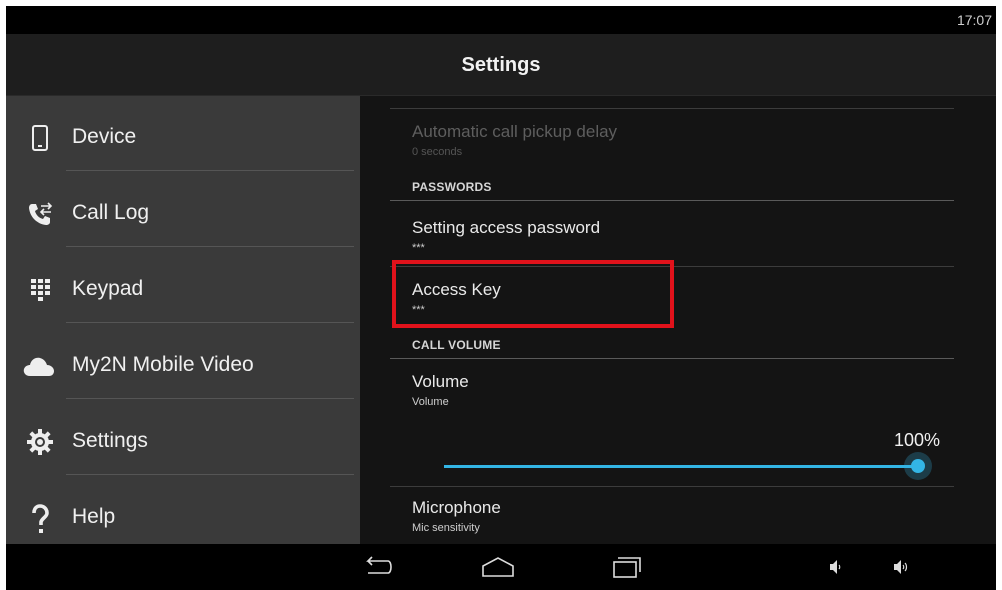 This screenshot has height=590, width=1002. Describe the element at coordinates (446, 528) in the screenshot. I see `pref-summary: Mic sensitivity` at that location.